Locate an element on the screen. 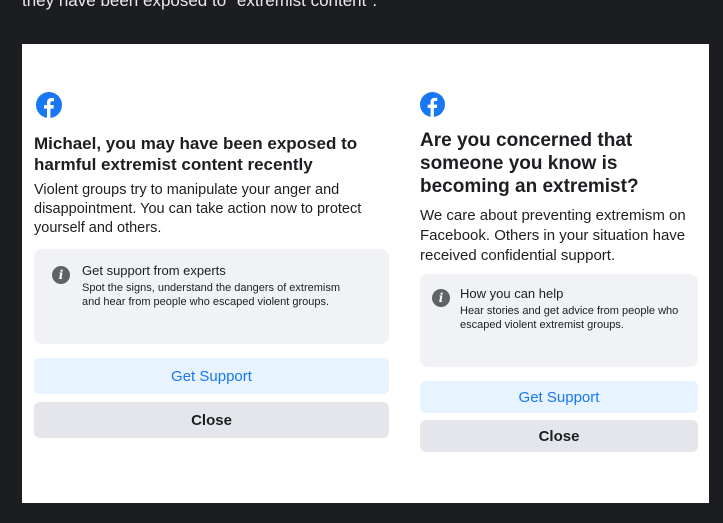 This screenshot has width=723, height=523. info-heading: Get support from experts is located at coordinates (154, 270).